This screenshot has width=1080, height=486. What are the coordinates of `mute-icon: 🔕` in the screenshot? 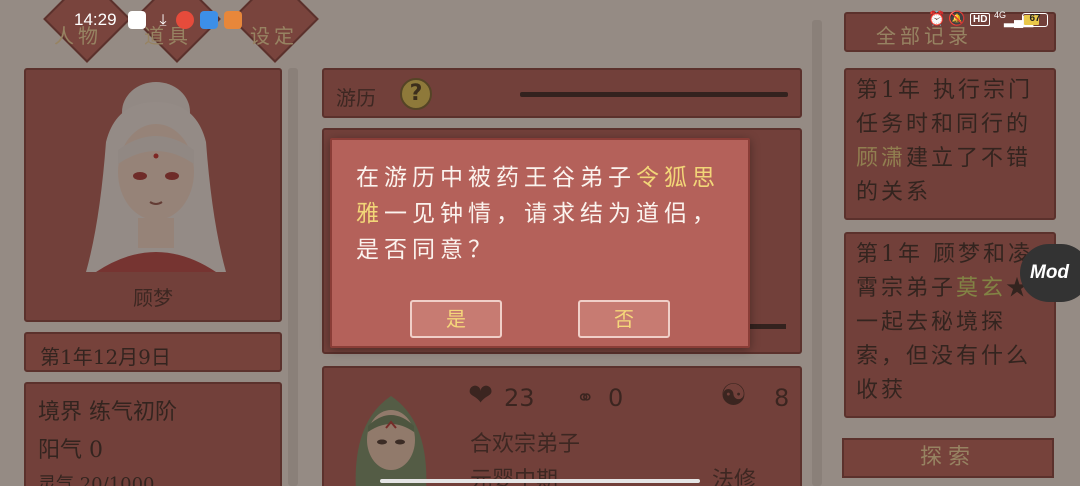 It's located at (957, 18).